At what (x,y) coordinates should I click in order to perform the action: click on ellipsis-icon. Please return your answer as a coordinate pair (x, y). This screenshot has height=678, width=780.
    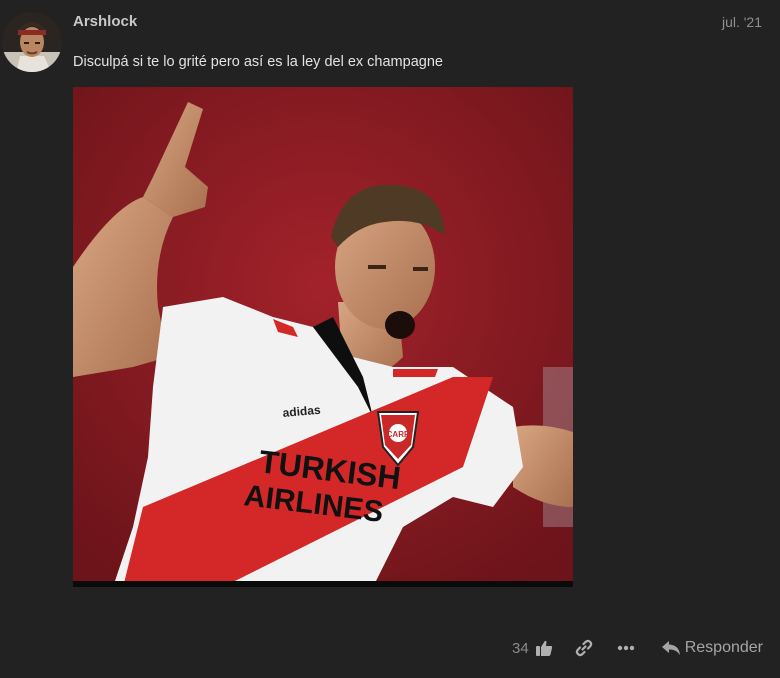
    Looking at the image, I should click on (626, 648).